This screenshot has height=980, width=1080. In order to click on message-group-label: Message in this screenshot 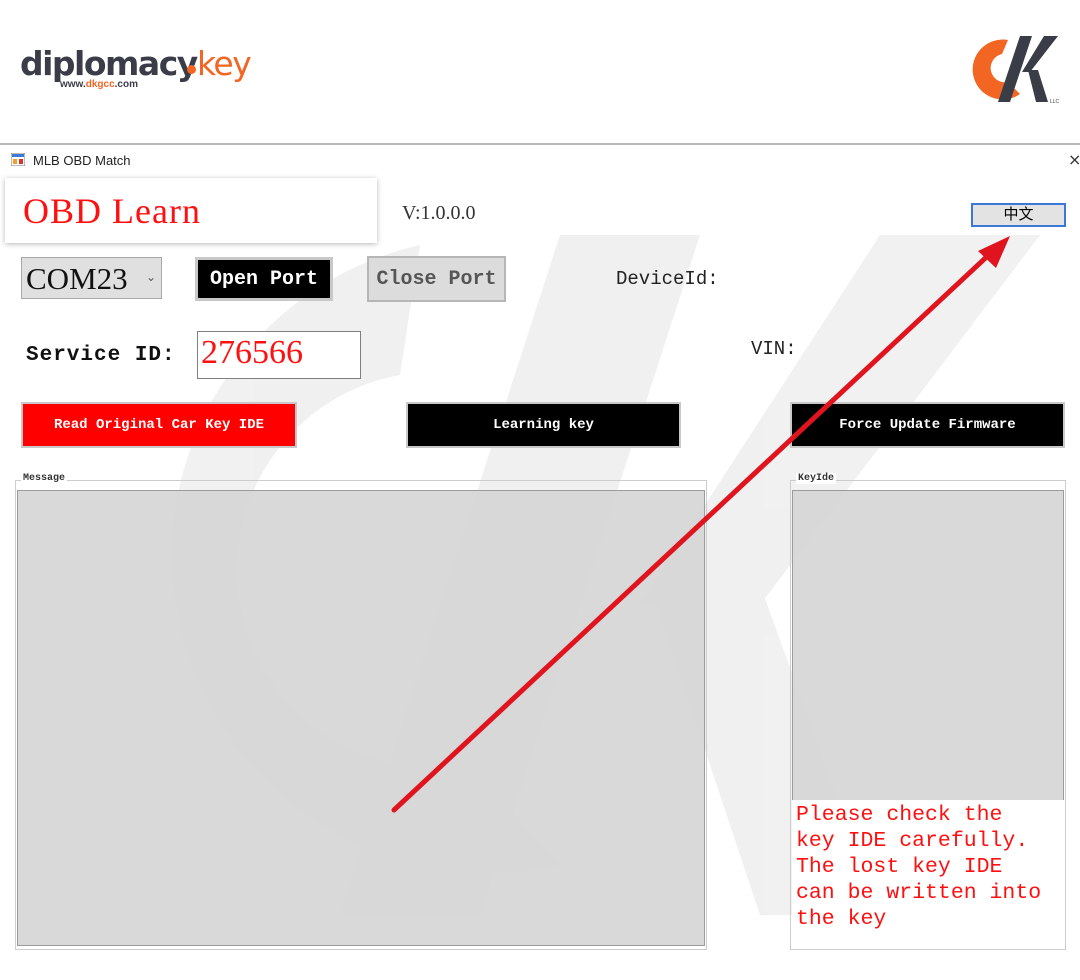, I will do `click(44, 478)`.